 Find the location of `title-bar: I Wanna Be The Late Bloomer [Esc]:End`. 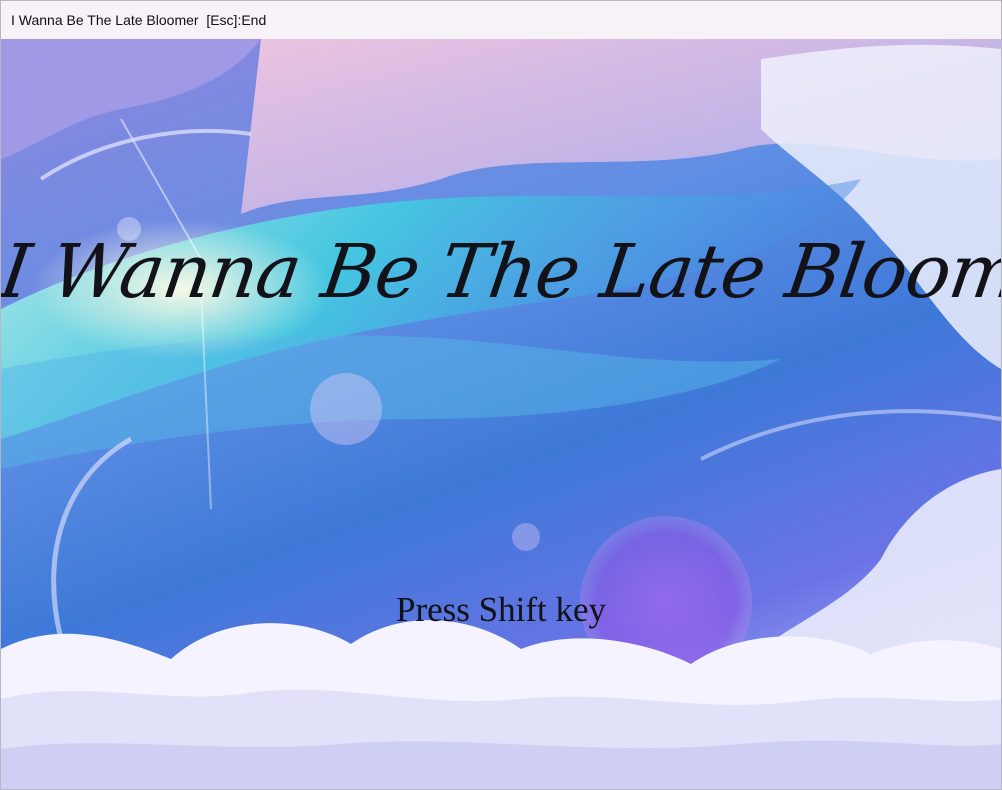

title-bar: I Wanna Be The Late Bloomer [Esc]:End is located at coordinates (501, 20).